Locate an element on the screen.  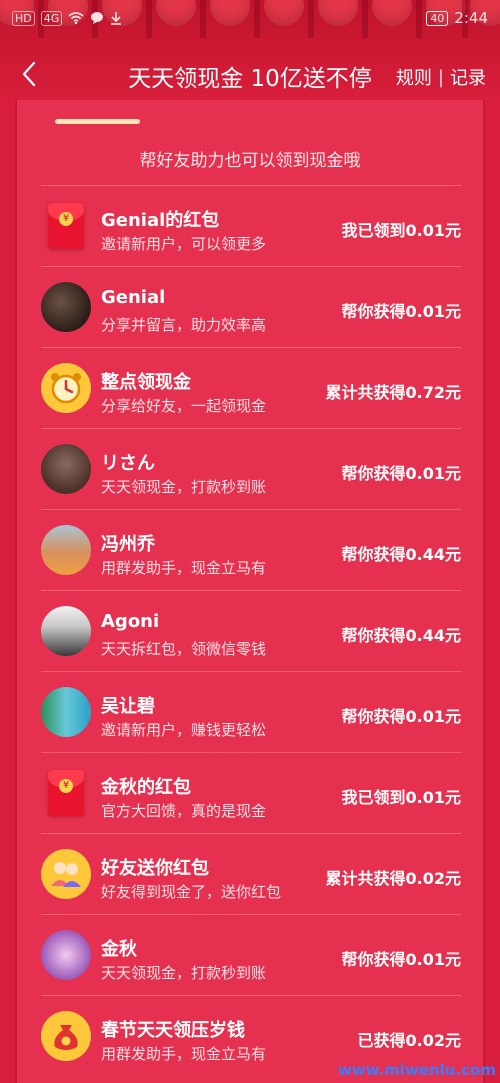
item-name: 冯州乔 is located at coordinates (128, 544).